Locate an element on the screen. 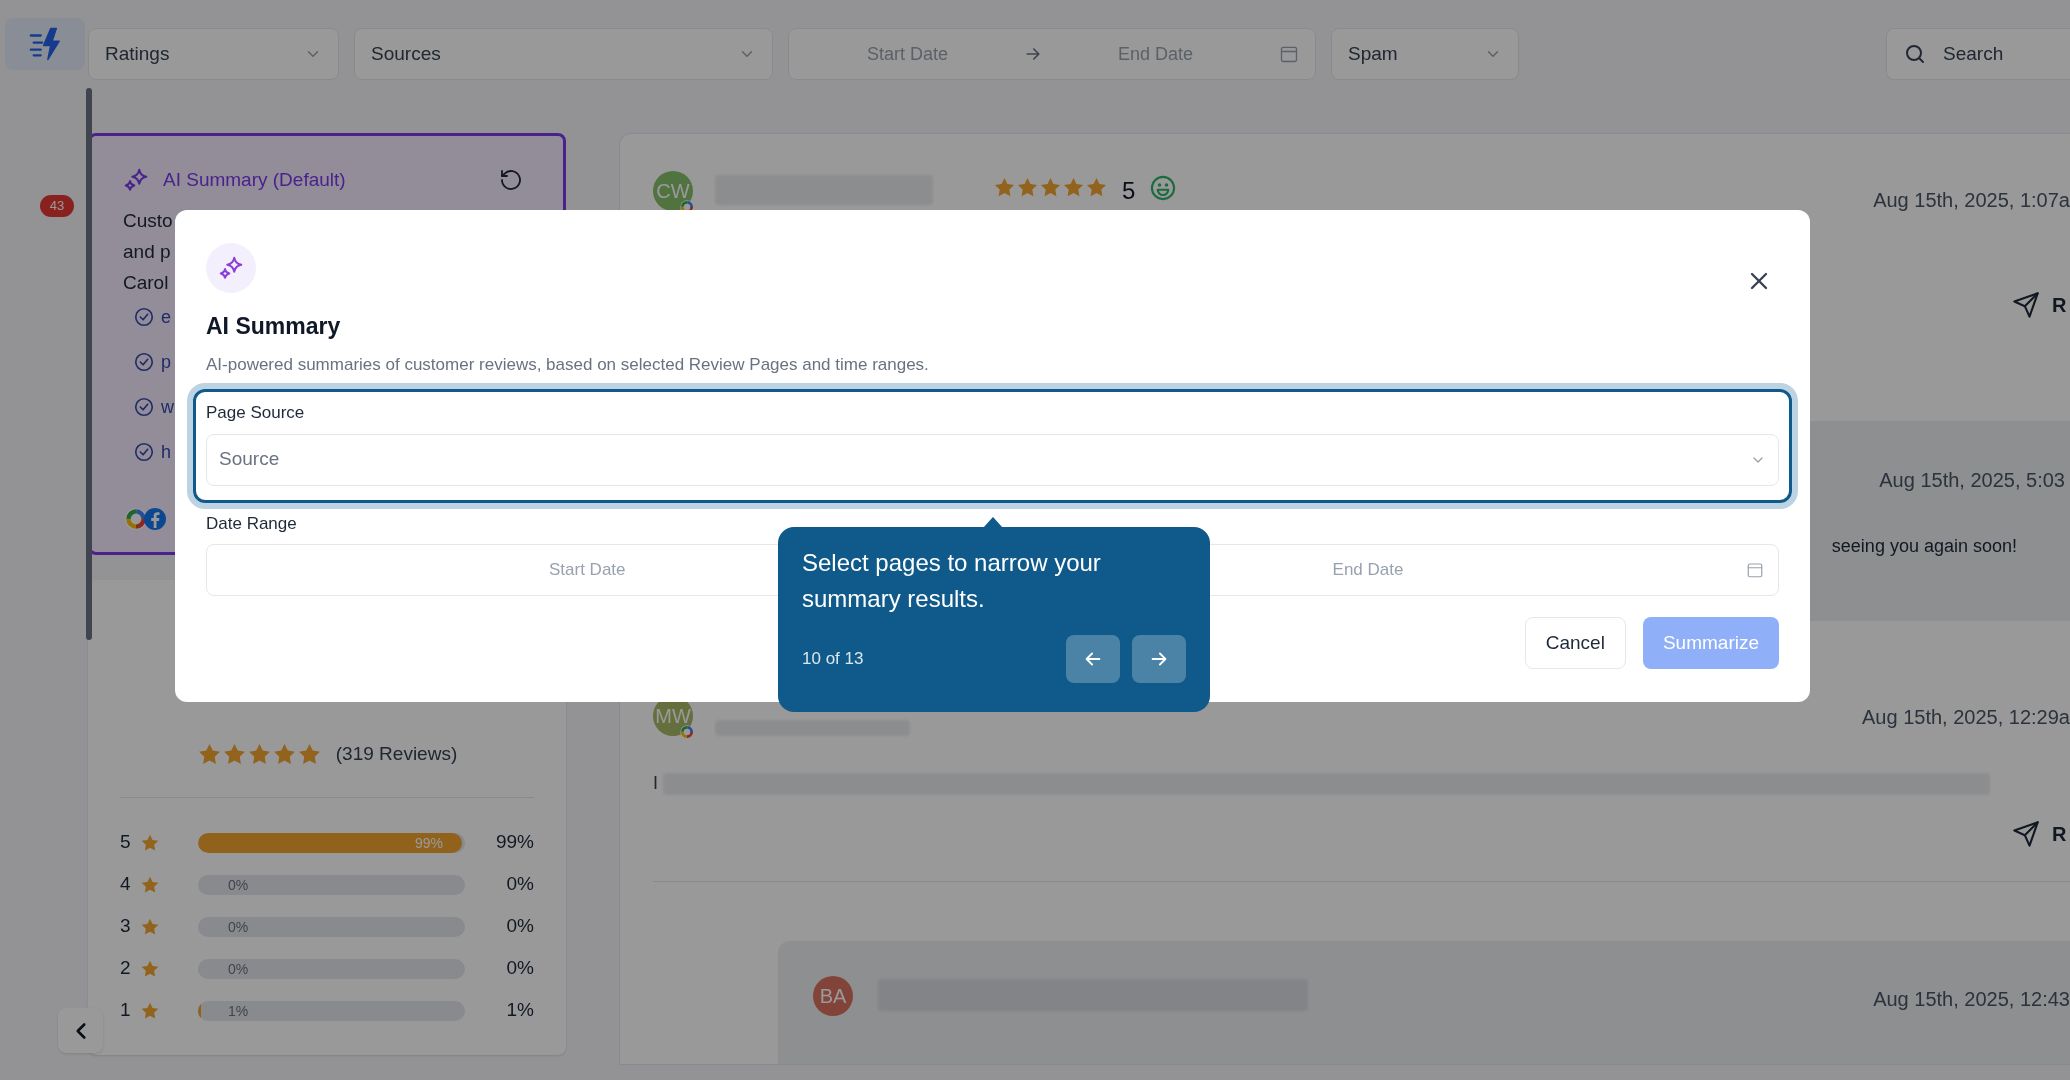 The width and height of the screenshot is (2070, 1080). smiley-icon is located at coordinates (1163, 188).